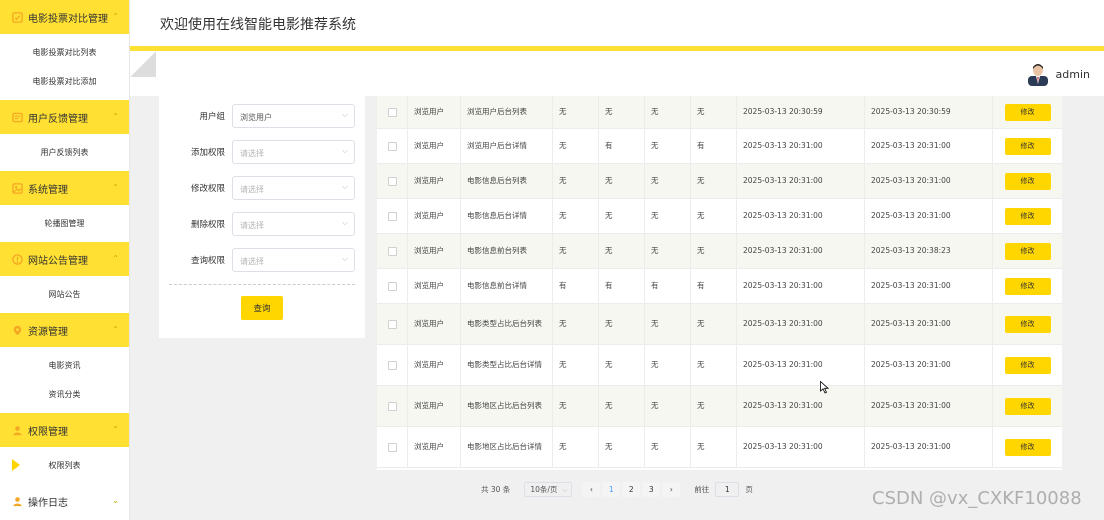 This screenshot has width=1104, height=520. What do you see at coordinates (64, 294) in the screenshot?
I see `sidebar-item: 网站公告` at bounding box center [64, 294].